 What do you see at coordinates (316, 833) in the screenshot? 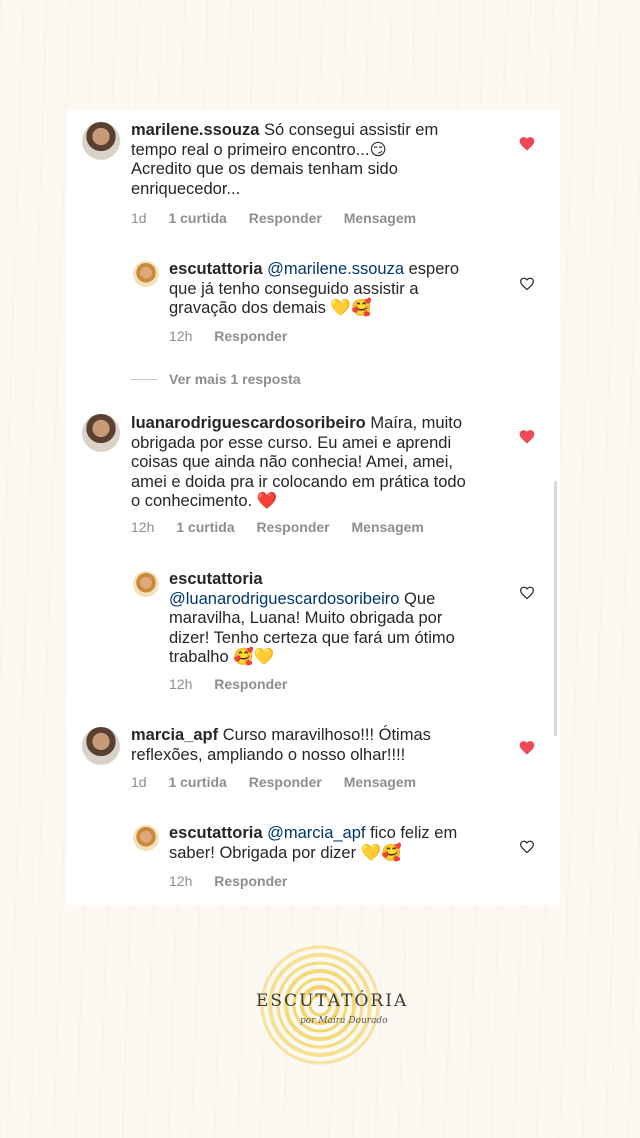
I see `mention-link: @marcia_apf` at bounding box center [316, 833].